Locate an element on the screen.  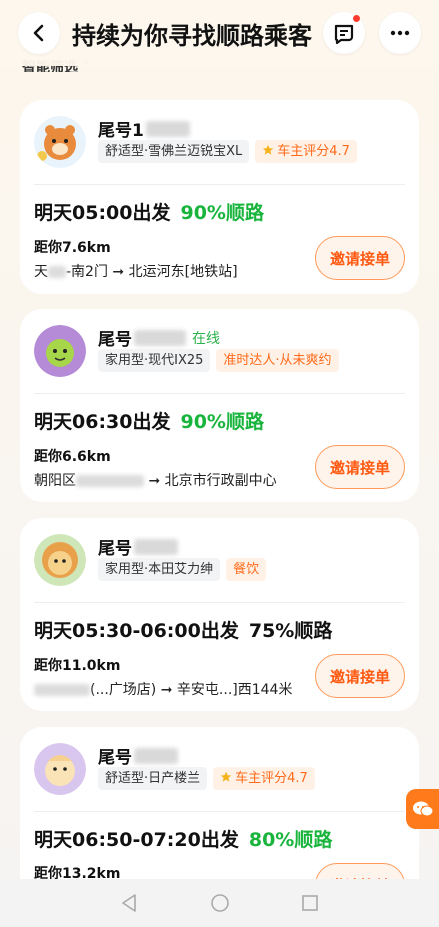
route-from: 朝阳区 is located at coordinates (55, 481).